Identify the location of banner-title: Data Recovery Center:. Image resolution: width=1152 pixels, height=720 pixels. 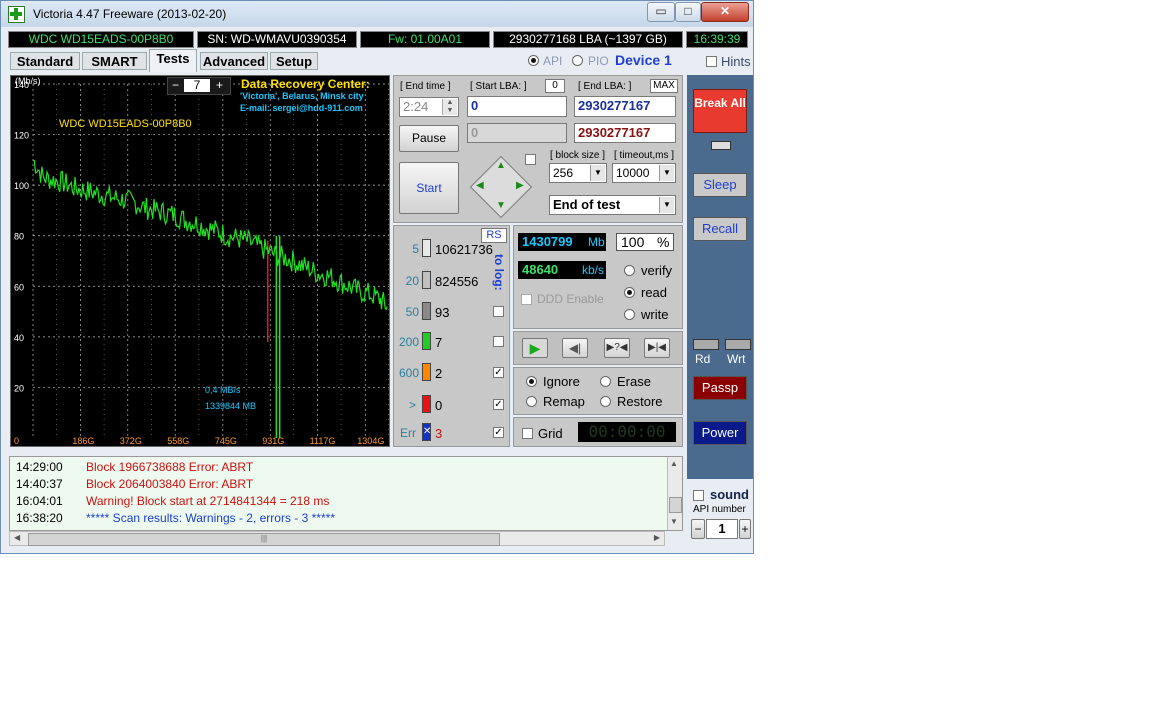
(305, 84).